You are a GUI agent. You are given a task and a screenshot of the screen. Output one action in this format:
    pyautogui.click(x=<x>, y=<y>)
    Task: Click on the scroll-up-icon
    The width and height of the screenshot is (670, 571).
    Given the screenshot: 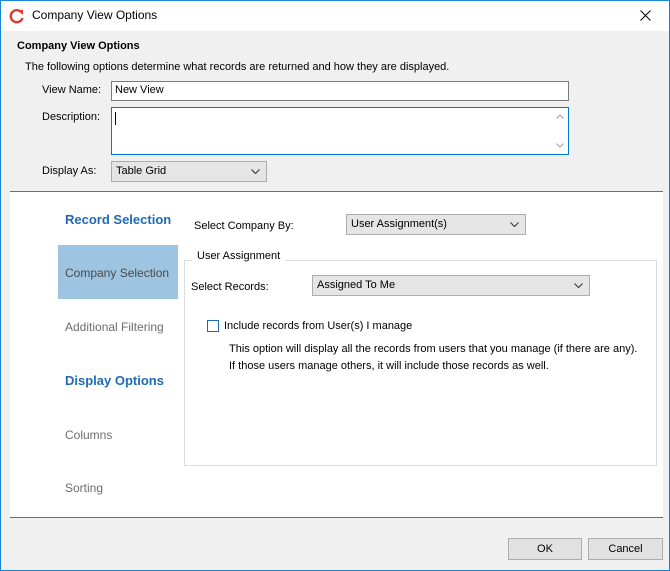 What is the action you would take?
    pyautogui.click(x=560, y=116)
    